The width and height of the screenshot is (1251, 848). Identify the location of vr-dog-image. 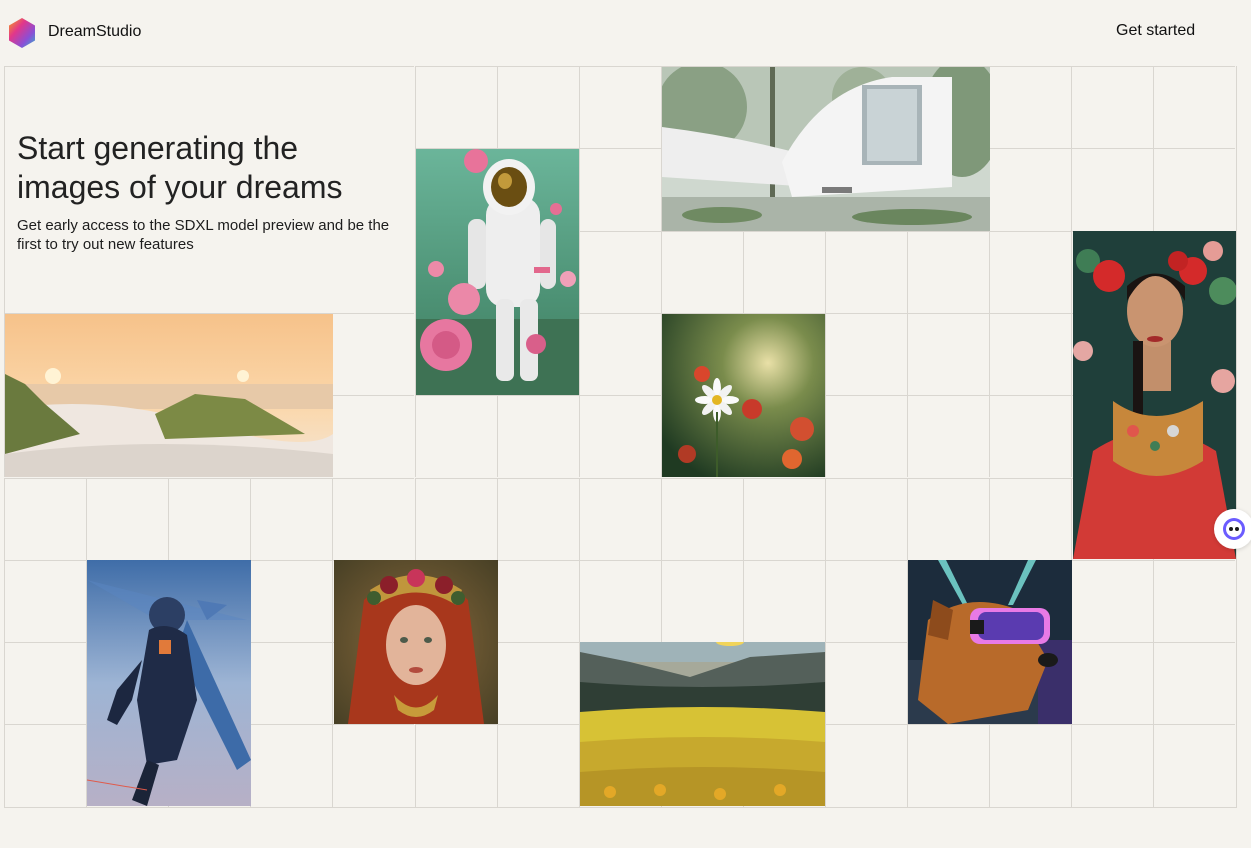
(990, 642).